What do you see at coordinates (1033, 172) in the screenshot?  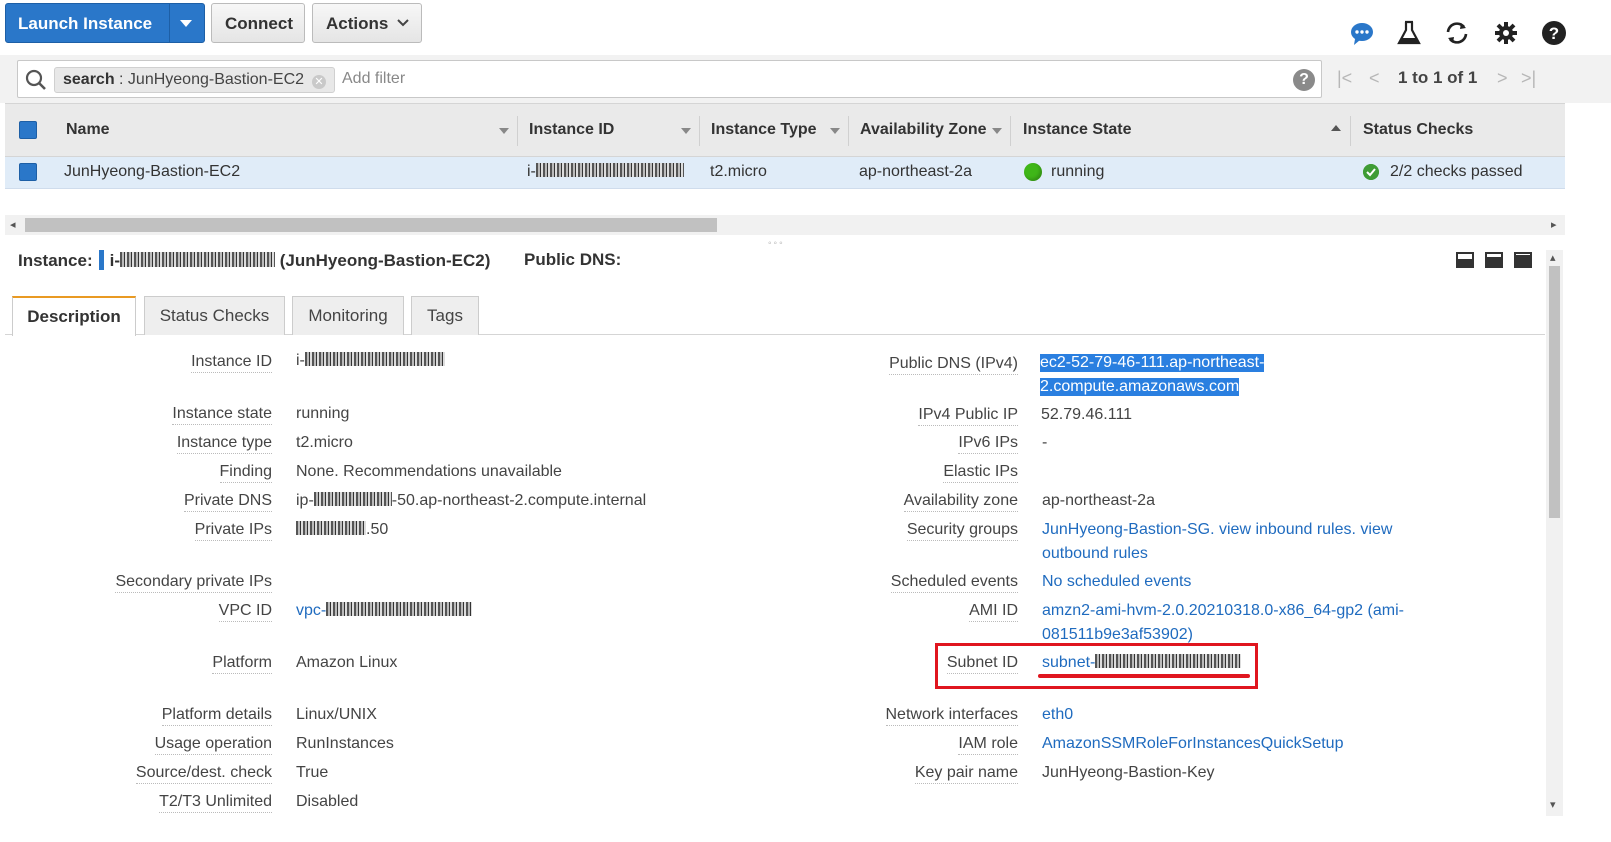 I see `running-status-icon` at bounding box center [1033, 172].